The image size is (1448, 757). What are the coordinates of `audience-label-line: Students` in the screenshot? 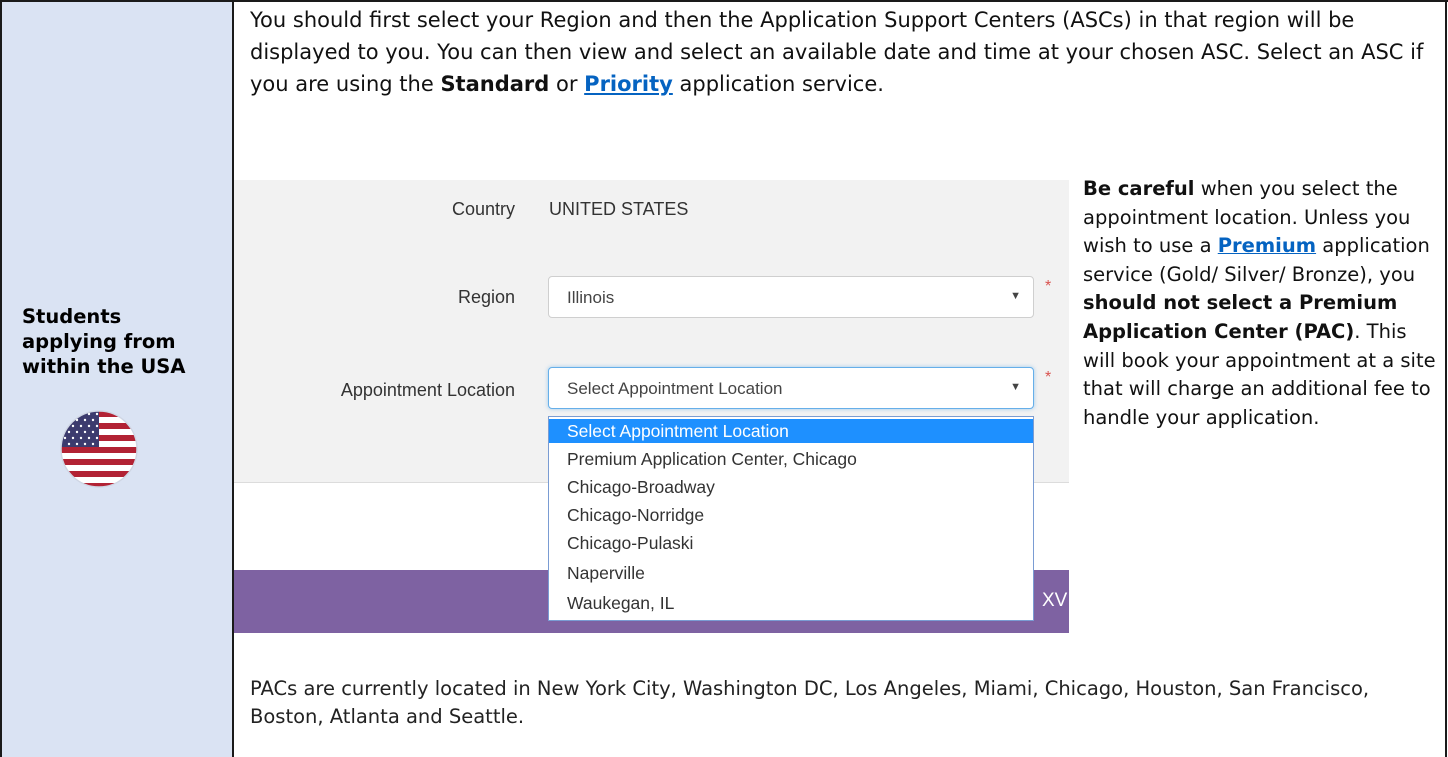 It's located at (72, 316).